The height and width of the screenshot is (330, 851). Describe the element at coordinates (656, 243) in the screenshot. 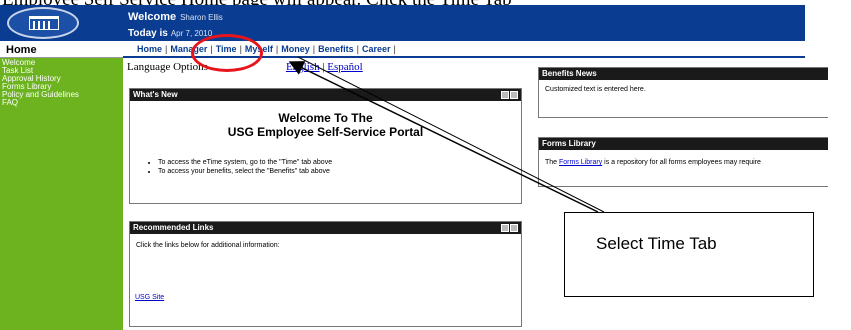

I see `callout-text: Select Time Tab` at that location.